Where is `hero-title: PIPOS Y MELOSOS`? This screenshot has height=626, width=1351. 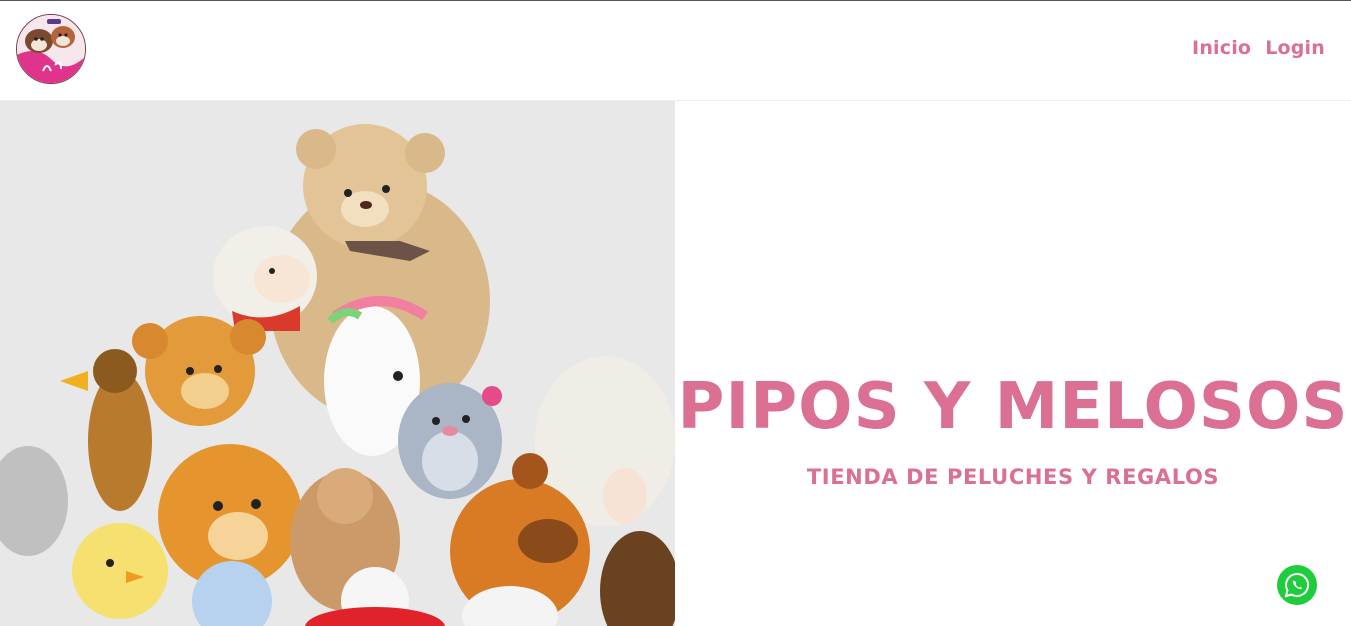
hero-title: PIPOS Y MELOSOS is located at coordinates (1013, 407).